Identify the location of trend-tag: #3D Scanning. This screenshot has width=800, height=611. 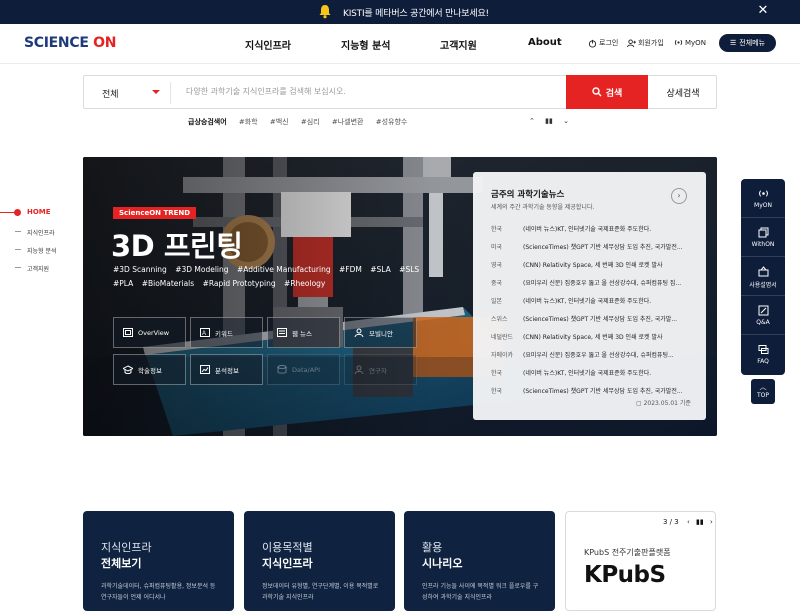
(140, 269).